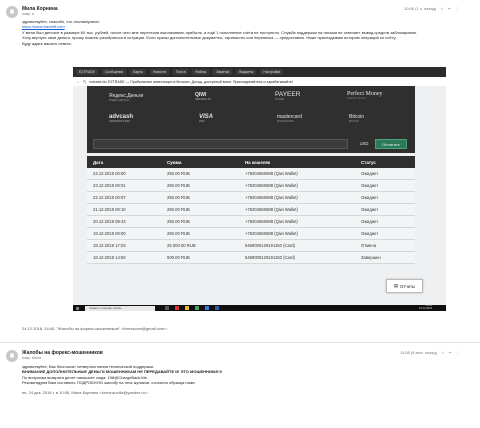  I want to click on cell-status: Отмена, so click(369, 245).